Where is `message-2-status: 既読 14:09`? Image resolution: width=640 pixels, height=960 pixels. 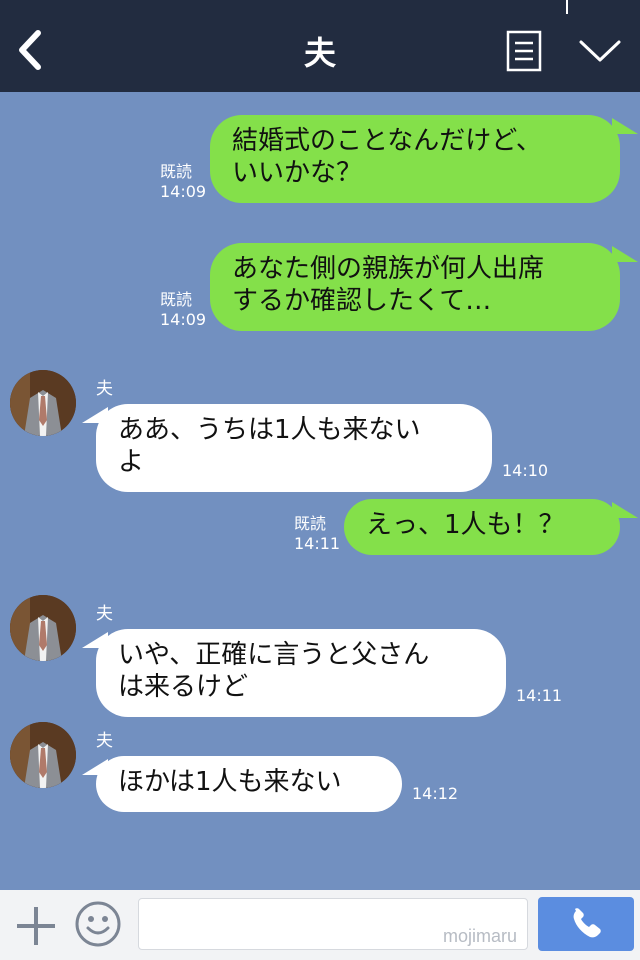 message-2-status: 既読 14:09 is located at coordinates (183, 310).